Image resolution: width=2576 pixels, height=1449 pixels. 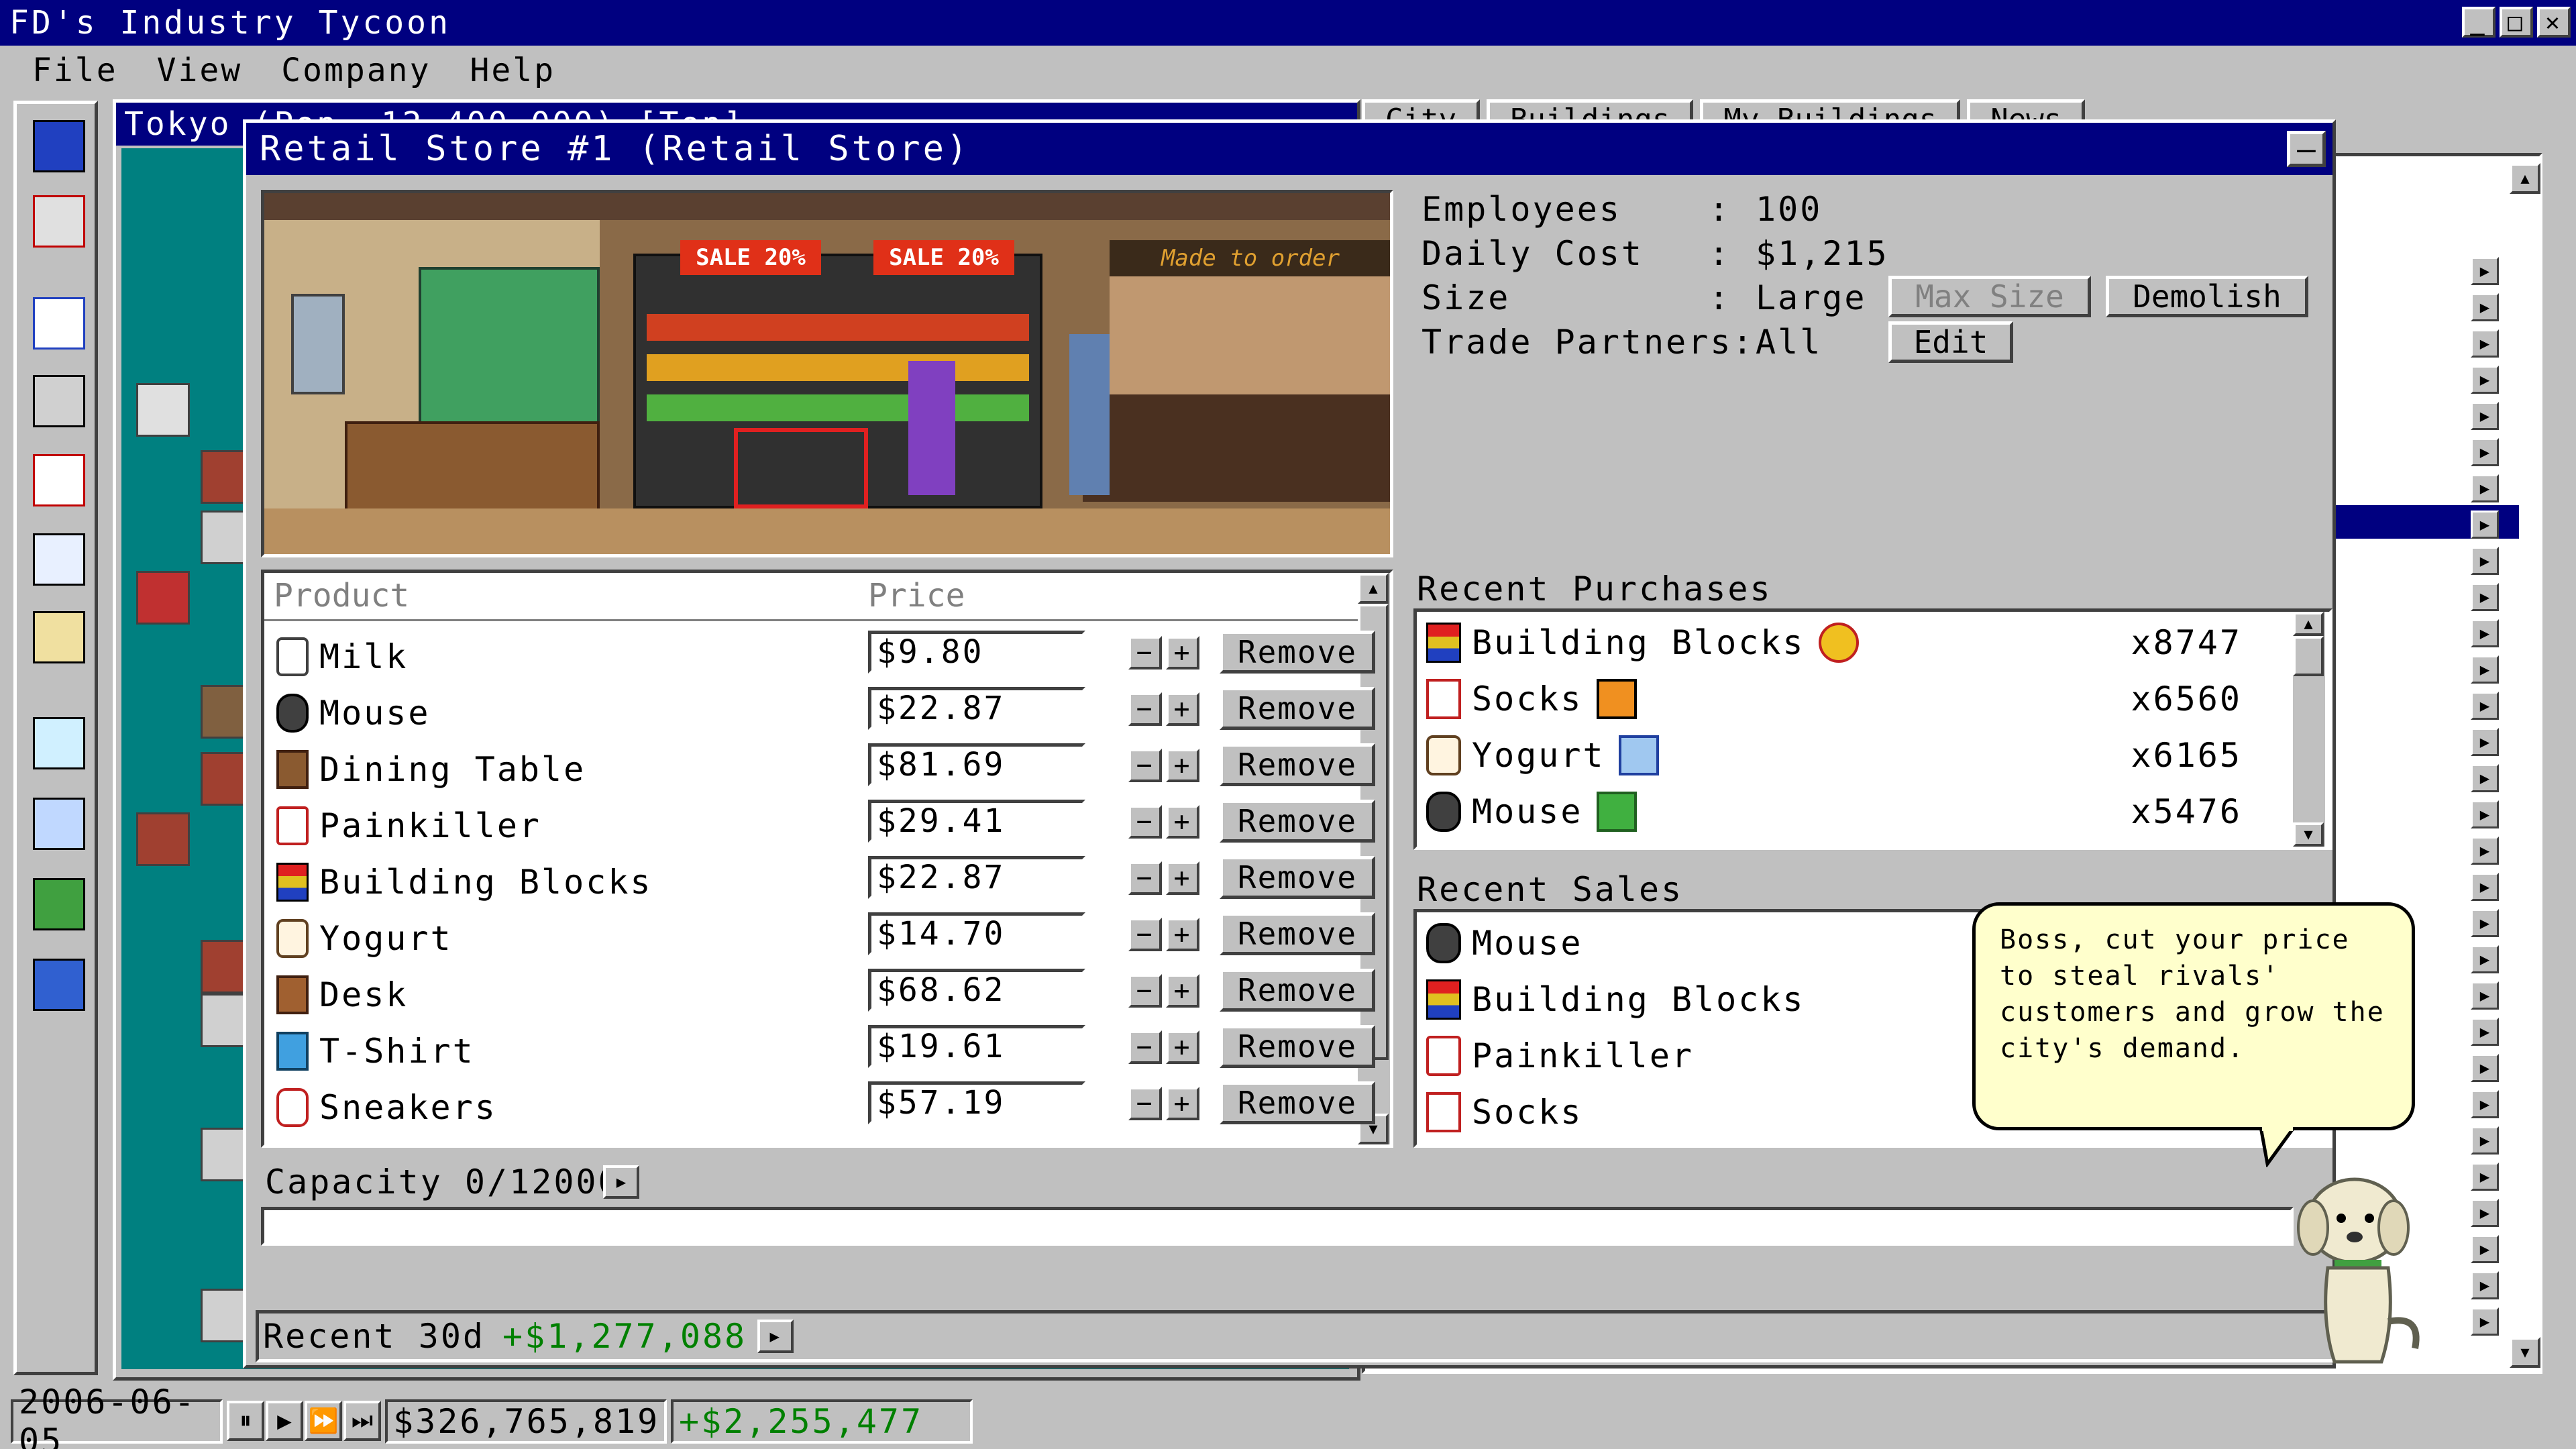 I want to click on maximize-button: □, so click(x=2516, y=22).